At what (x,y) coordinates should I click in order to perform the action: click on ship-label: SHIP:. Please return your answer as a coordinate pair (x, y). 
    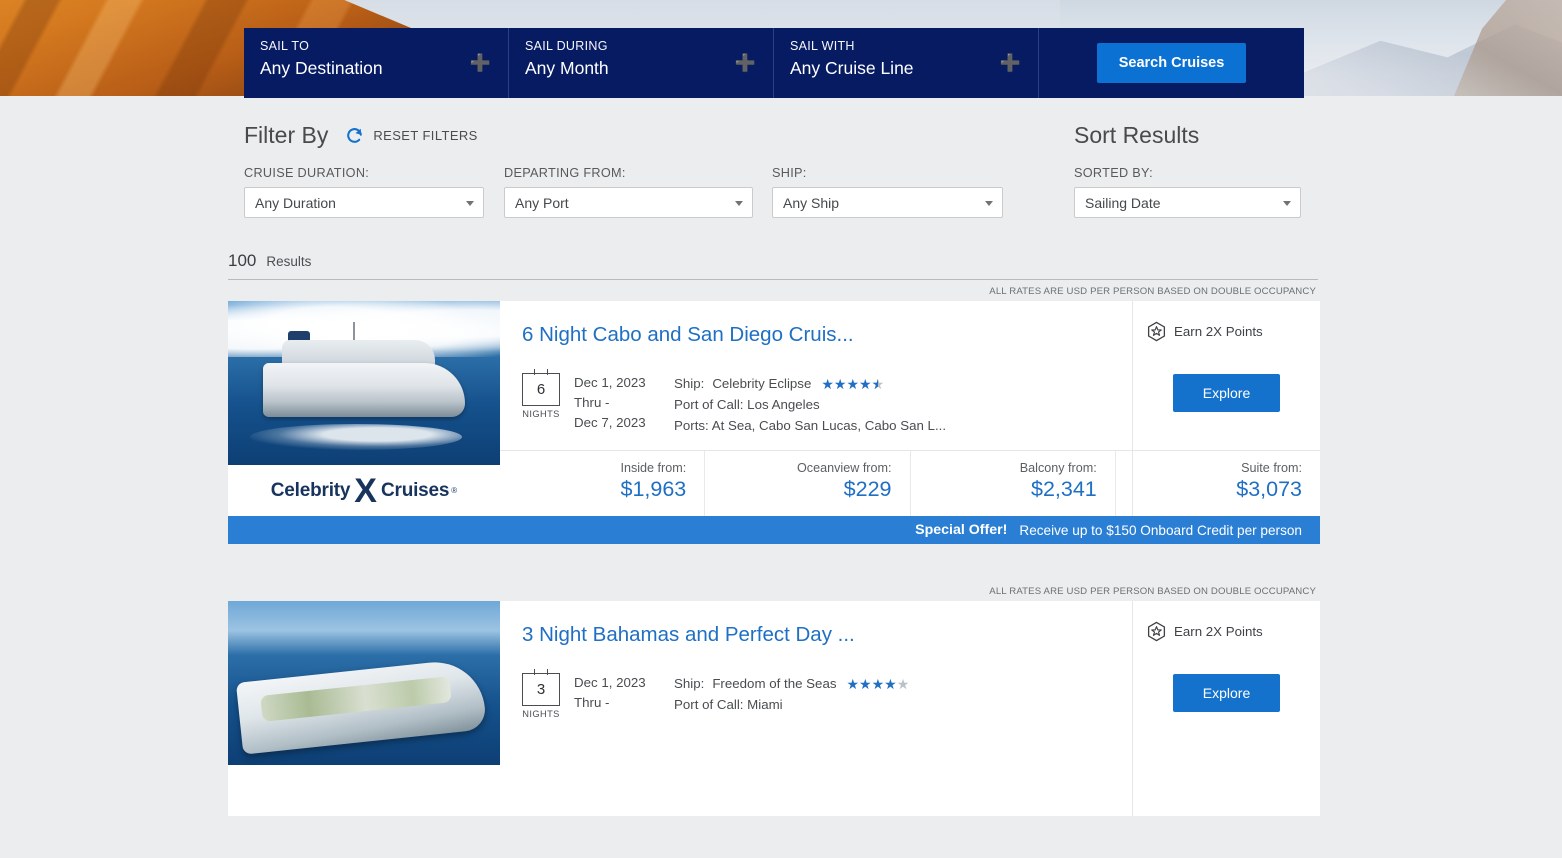
    Looking at the image, I should click on (789, 173).